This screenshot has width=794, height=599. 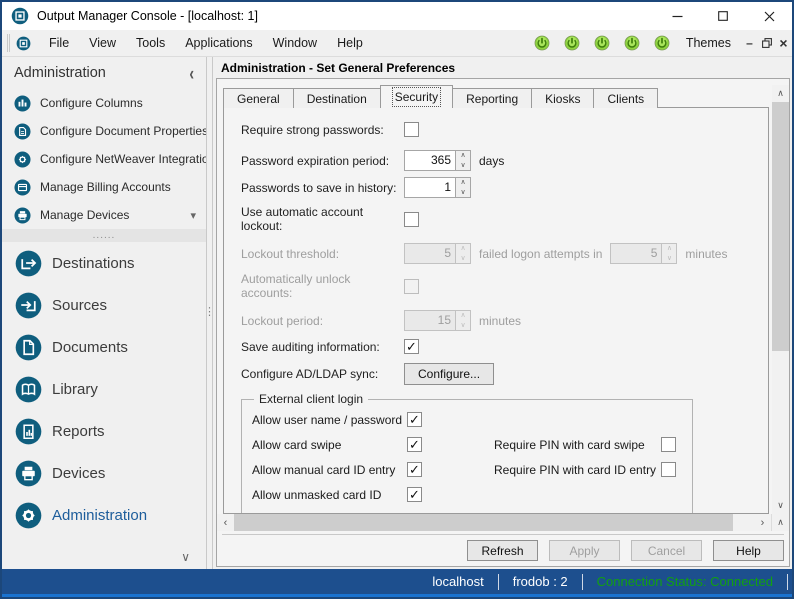 What do you see at coordinates (225, 522) in the screenshot?
I see `scroll-left-icon: ‹` at bounding box center [225, 522].